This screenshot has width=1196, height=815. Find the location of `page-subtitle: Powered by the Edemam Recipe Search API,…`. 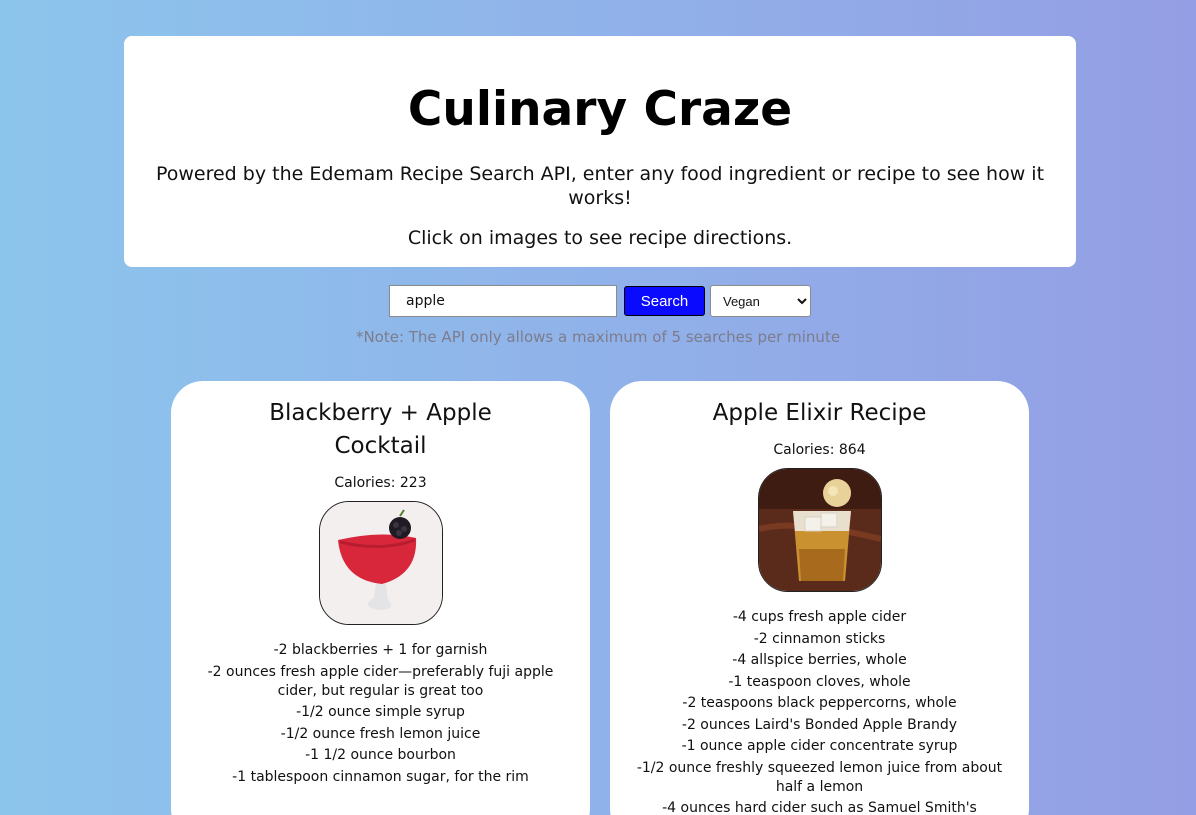

page-subtitle: Powered by the Edemam Recipe Search API,… is located at coordinates (600, 186).